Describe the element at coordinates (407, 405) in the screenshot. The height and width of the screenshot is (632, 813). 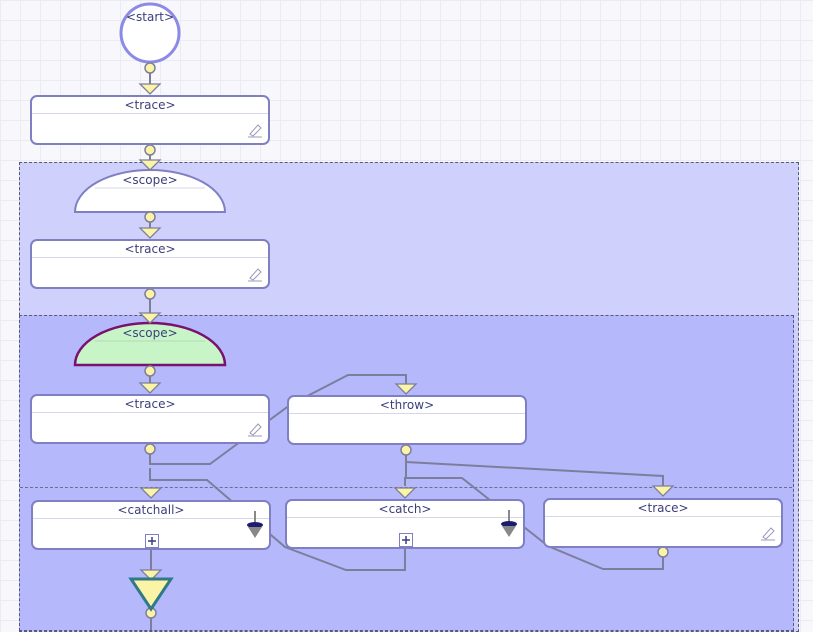
I see `throw-title: <throw>` at that location.